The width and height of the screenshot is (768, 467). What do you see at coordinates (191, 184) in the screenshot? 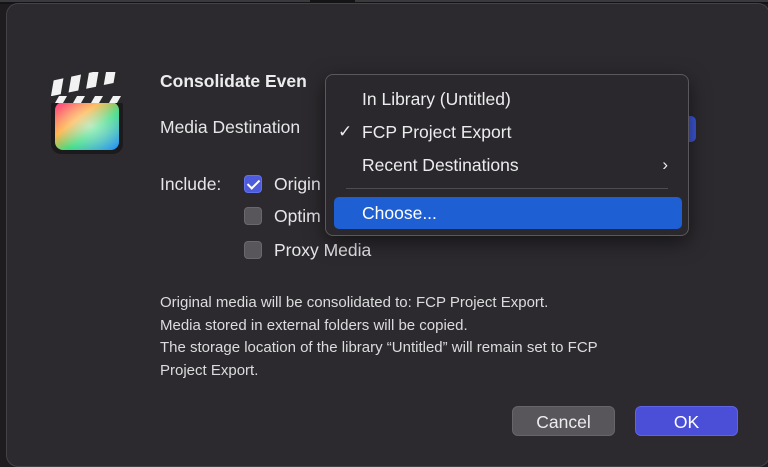
I see `include-label: Include:` at bounding box center [191, 184].